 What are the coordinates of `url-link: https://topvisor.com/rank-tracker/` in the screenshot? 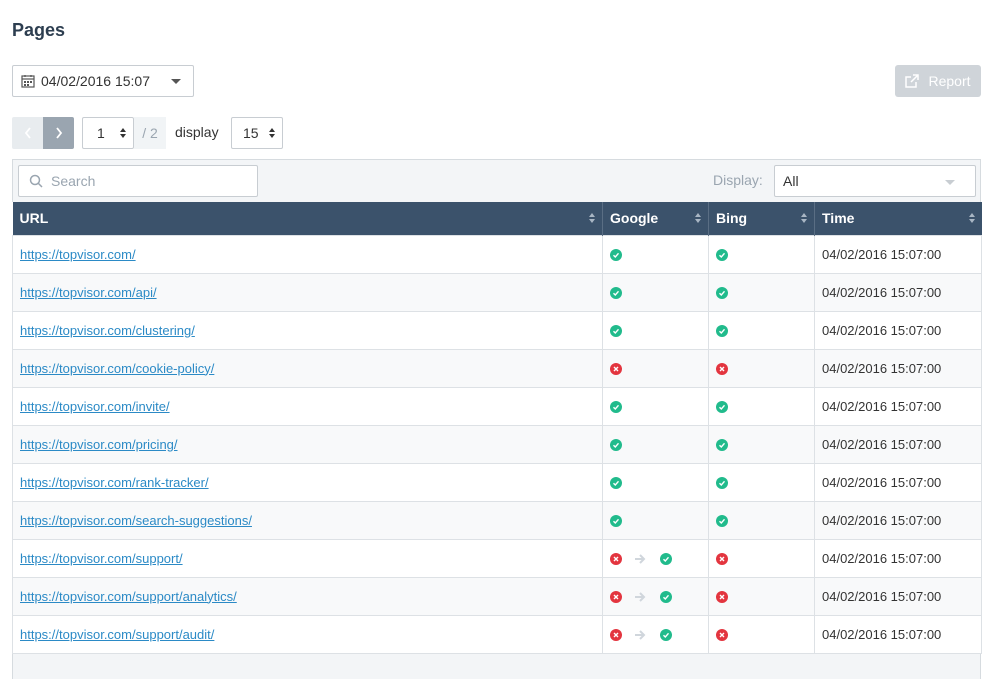 It's located at (114, 482).